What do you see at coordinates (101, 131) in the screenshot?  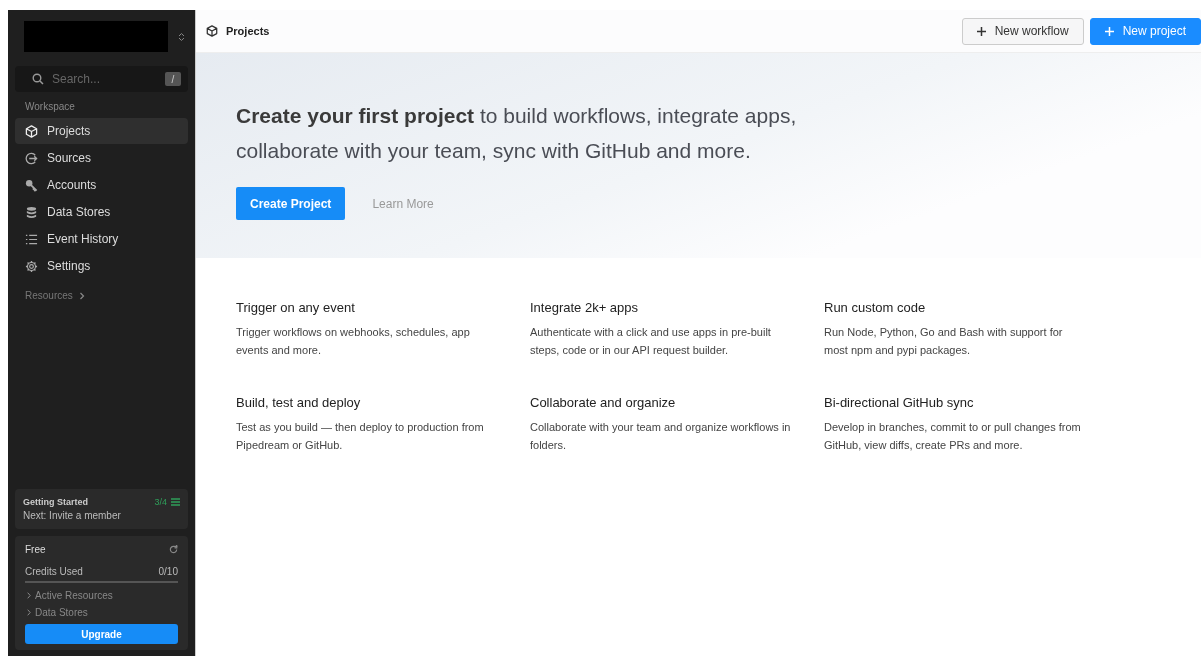 I see `sidebar-item: Projects` at bounding box center [101, 131].